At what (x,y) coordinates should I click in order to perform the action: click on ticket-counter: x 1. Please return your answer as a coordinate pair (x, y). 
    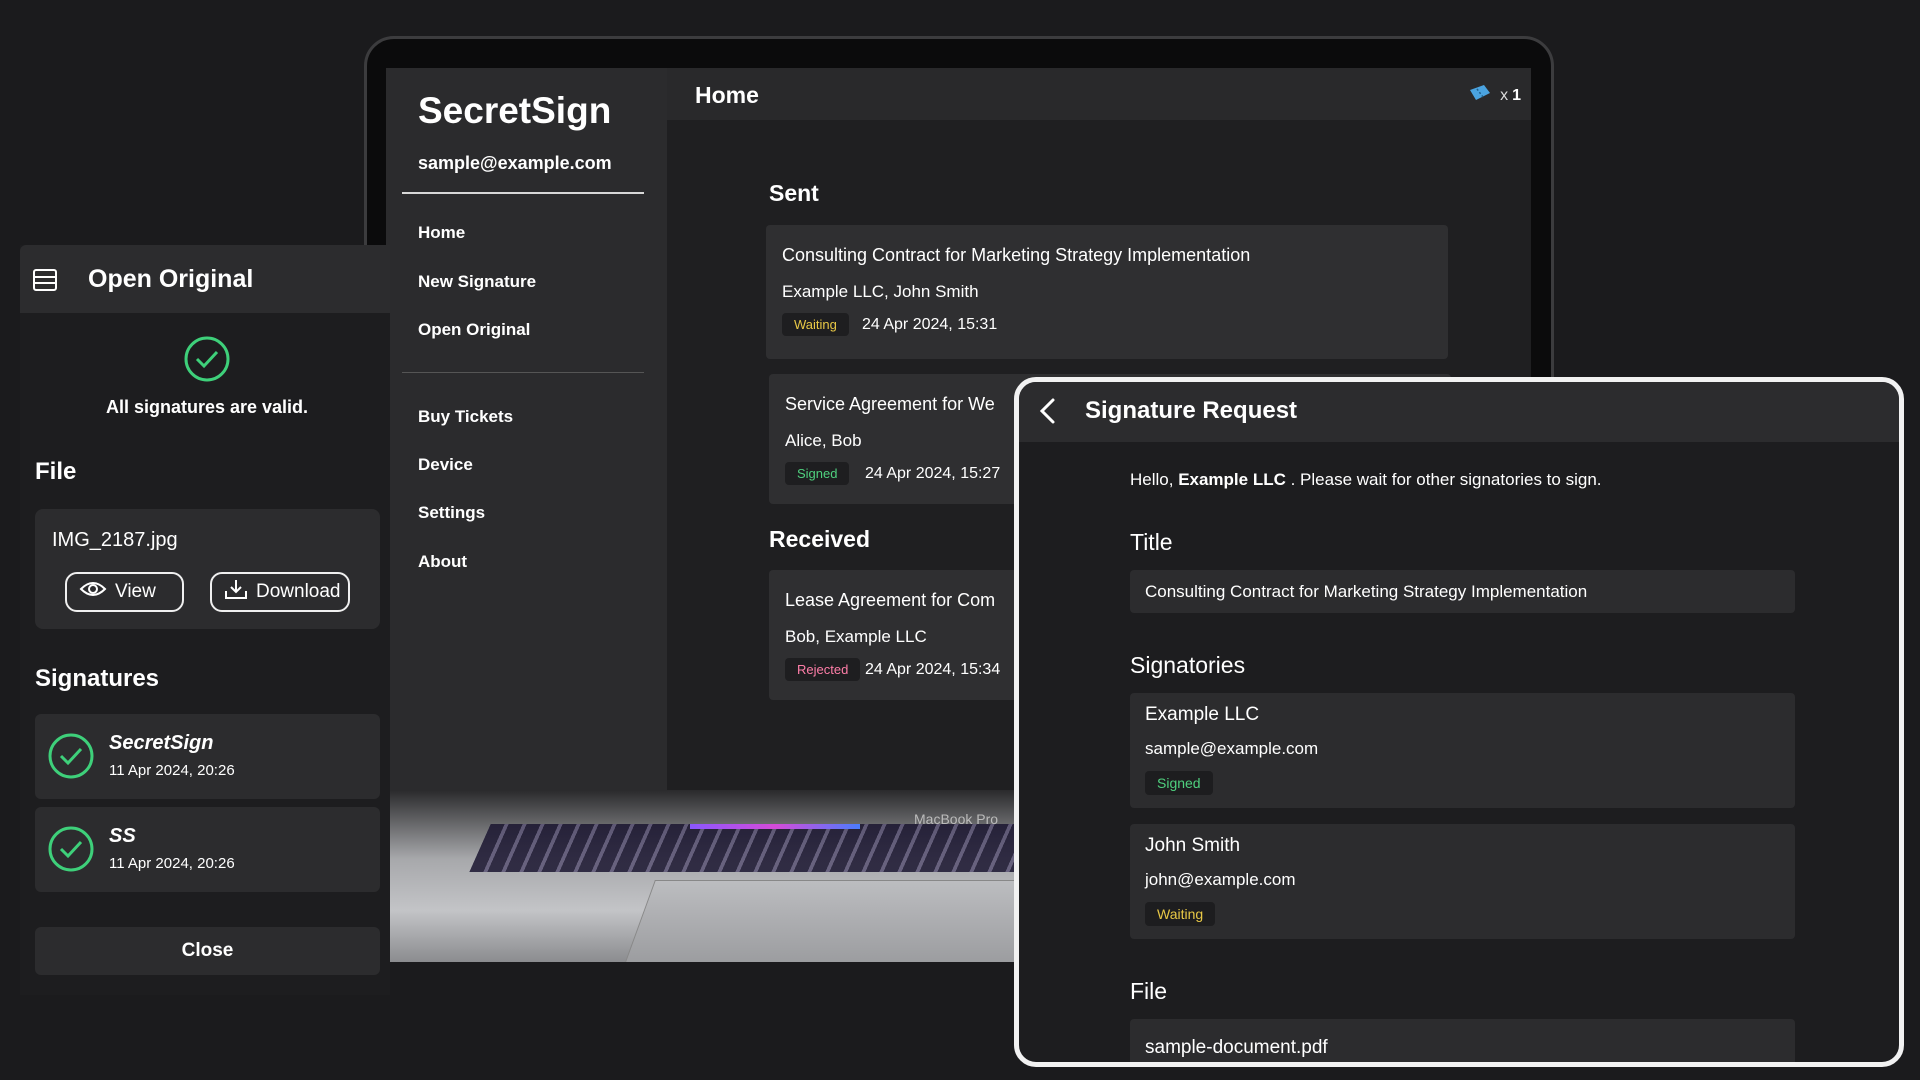
    Looking at the image, I should click on (1494, 95).